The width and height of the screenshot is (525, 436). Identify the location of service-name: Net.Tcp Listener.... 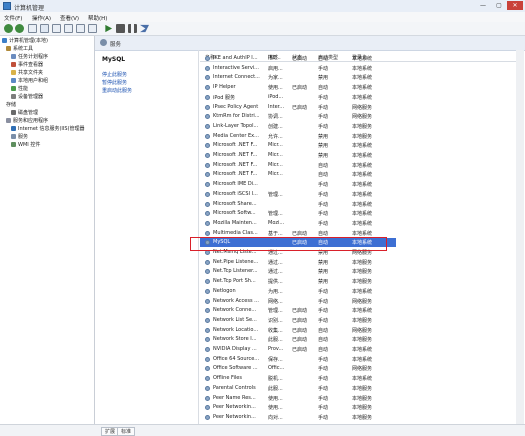
(235, 271).